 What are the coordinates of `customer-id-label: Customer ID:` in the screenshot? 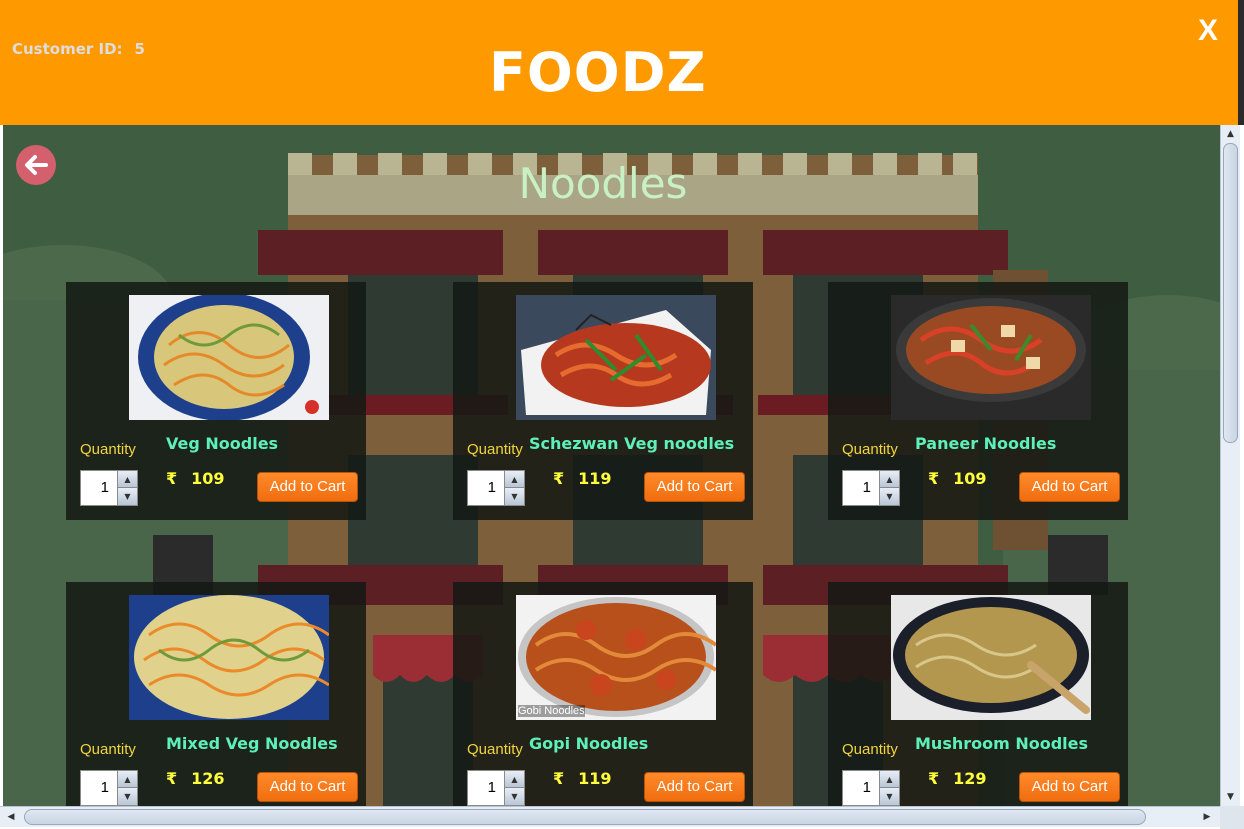 It's located at (67, 49).